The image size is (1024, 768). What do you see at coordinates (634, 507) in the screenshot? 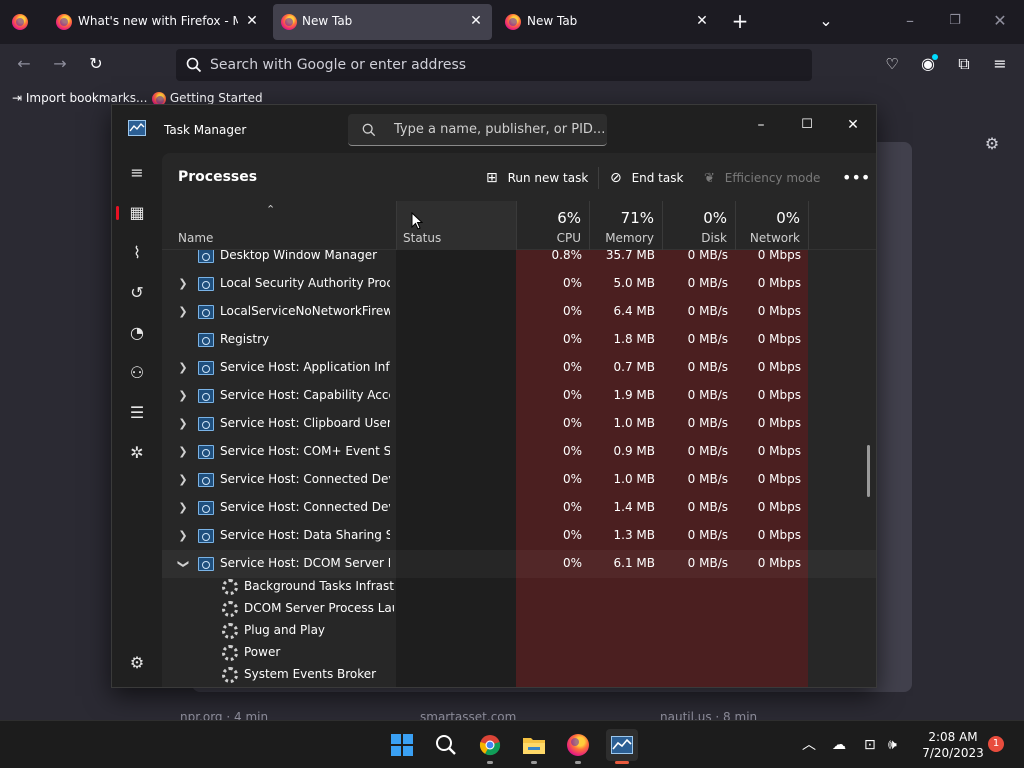
I see `memory-value: 1.4 MB` at bounding box center [634, 507].